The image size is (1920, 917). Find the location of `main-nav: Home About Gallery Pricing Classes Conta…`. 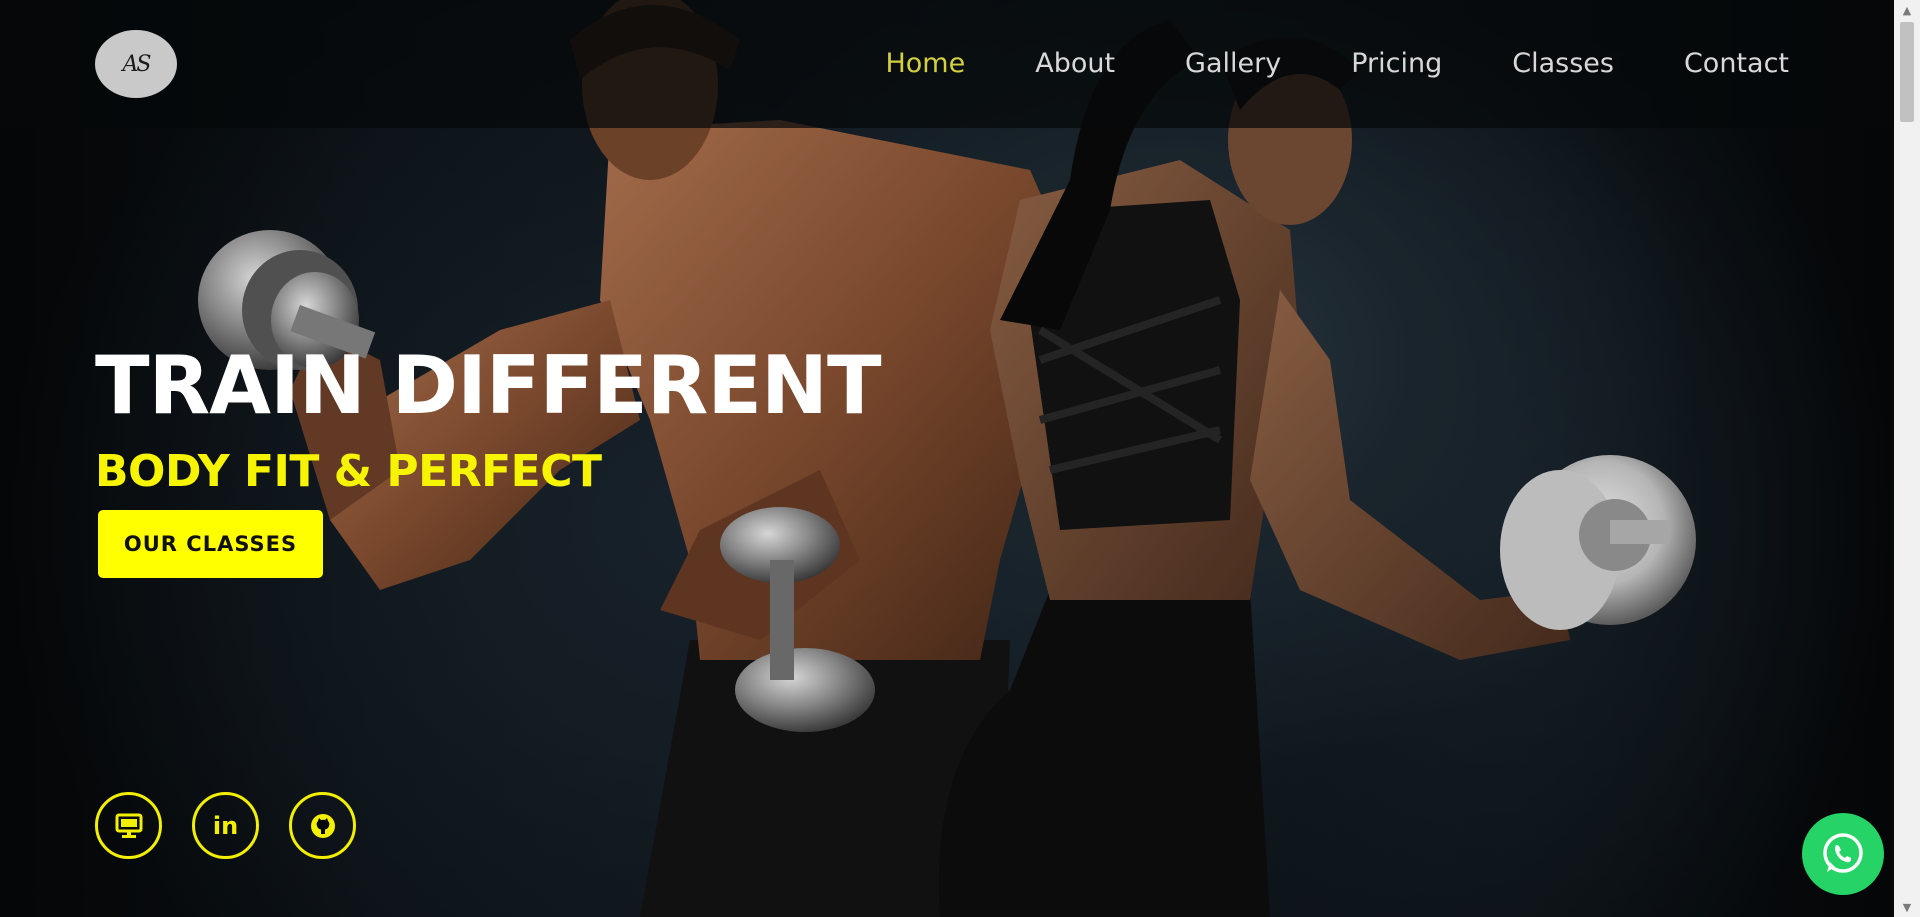

main-nav: Home About Gallery Pricing Classes Conta… is located at coordinates (1302, 64).